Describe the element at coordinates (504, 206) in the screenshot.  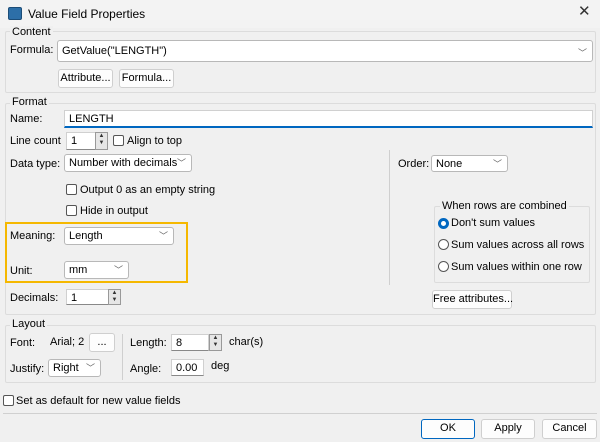
I see `combine-group-label: When rows are combined` at that location.